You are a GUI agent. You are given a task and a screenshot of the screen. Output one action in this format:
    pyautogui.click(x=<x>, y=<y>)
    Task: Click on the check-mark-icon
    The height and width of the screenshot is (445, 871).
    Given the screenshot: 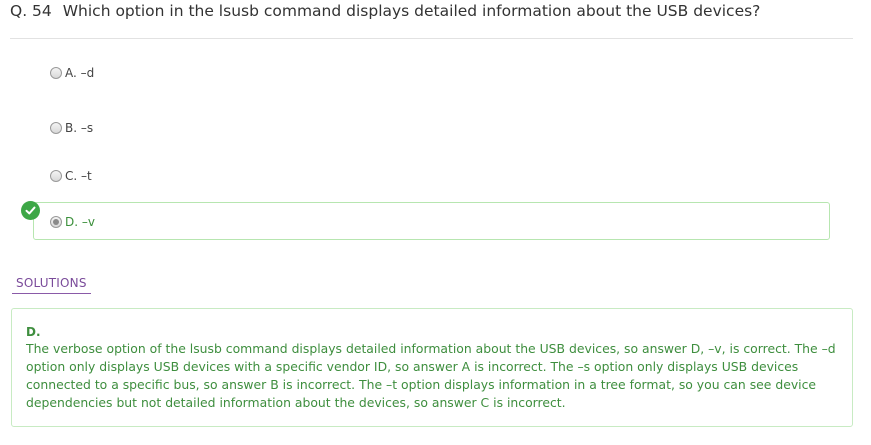 What is the action you would take?
    pyautogui.click(x=30, y=210)
    